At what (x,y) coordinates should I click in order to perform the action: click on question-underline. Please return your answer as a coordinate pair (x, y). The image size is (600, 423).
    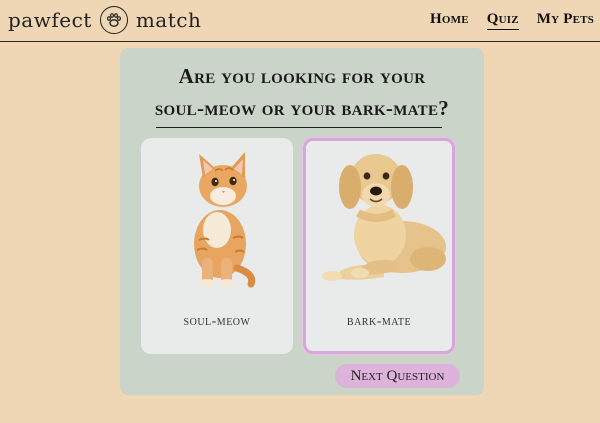
    Looking at the image, I should click on (299, 128).